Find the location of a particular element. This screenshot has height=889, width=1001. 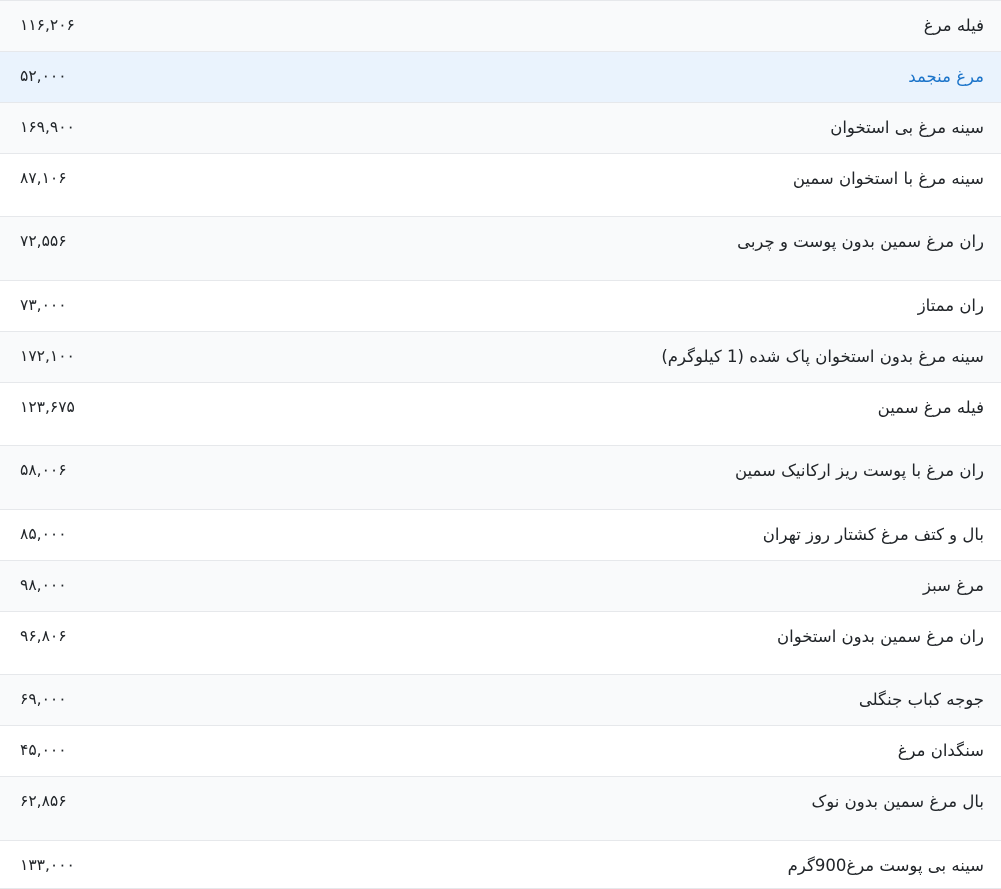

product-name: فیله مرغ is located at coordinates (954, 26).